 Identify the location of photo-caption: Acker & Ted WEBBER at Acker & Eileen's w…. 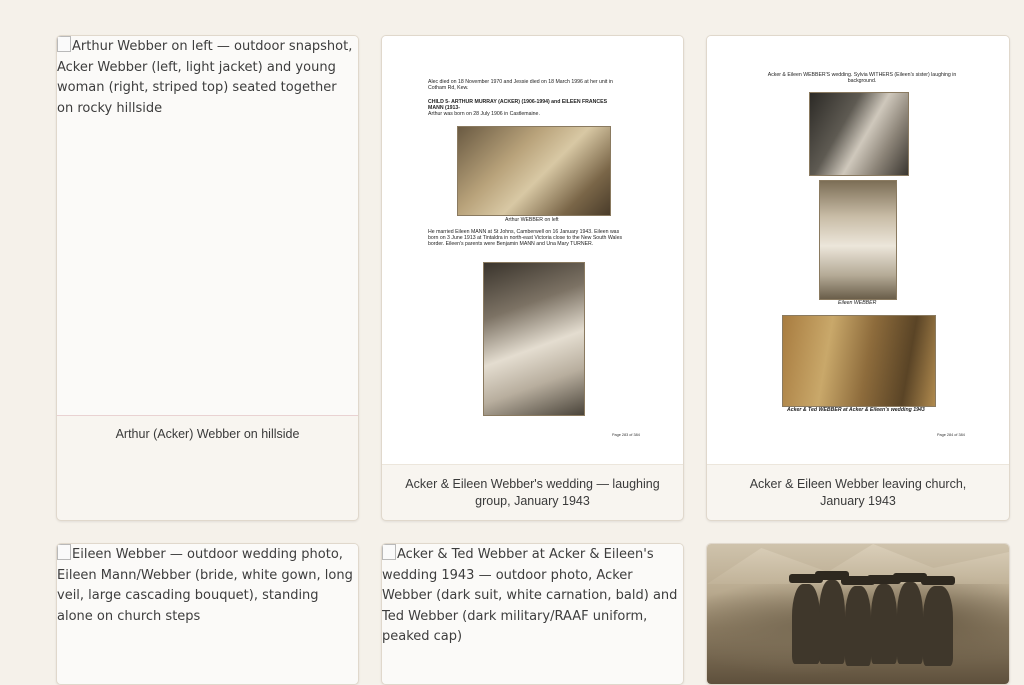
(856, 410).